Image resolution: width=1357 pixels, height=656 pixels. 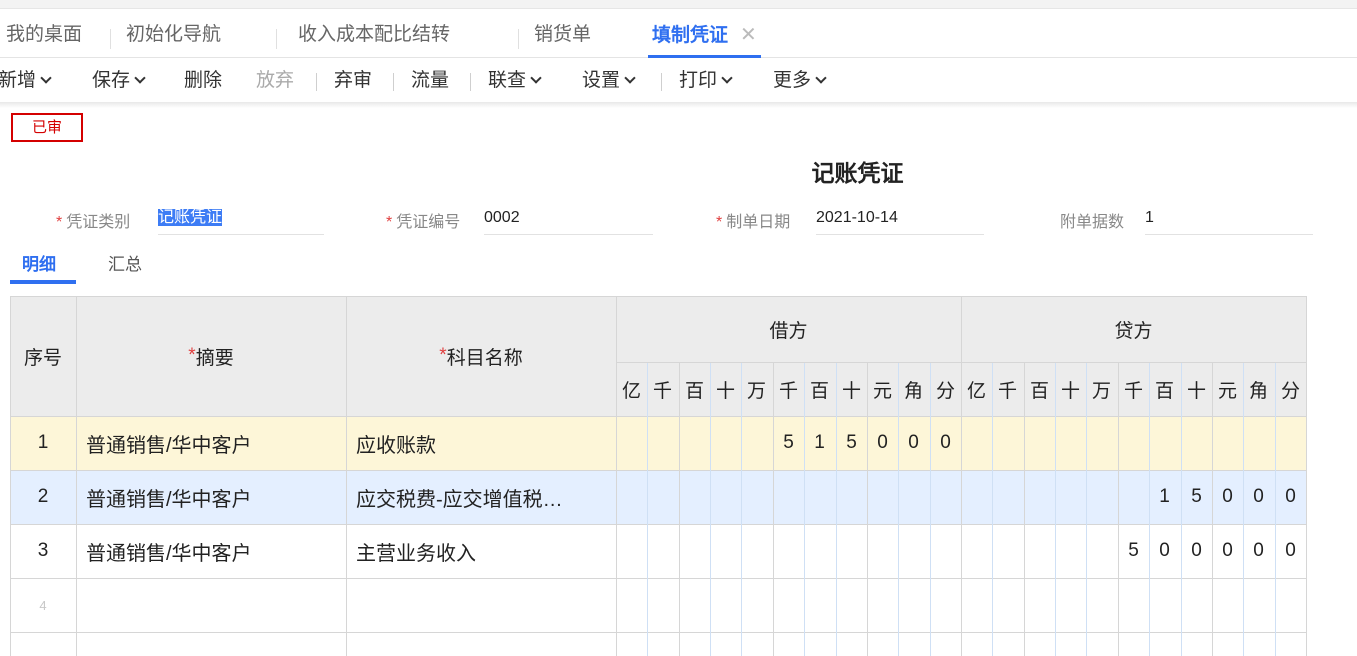 What do you see at coordinates (484, 443) in the screenshot?
I see `row-account: 应收账款` at bounding box center [484, 443].